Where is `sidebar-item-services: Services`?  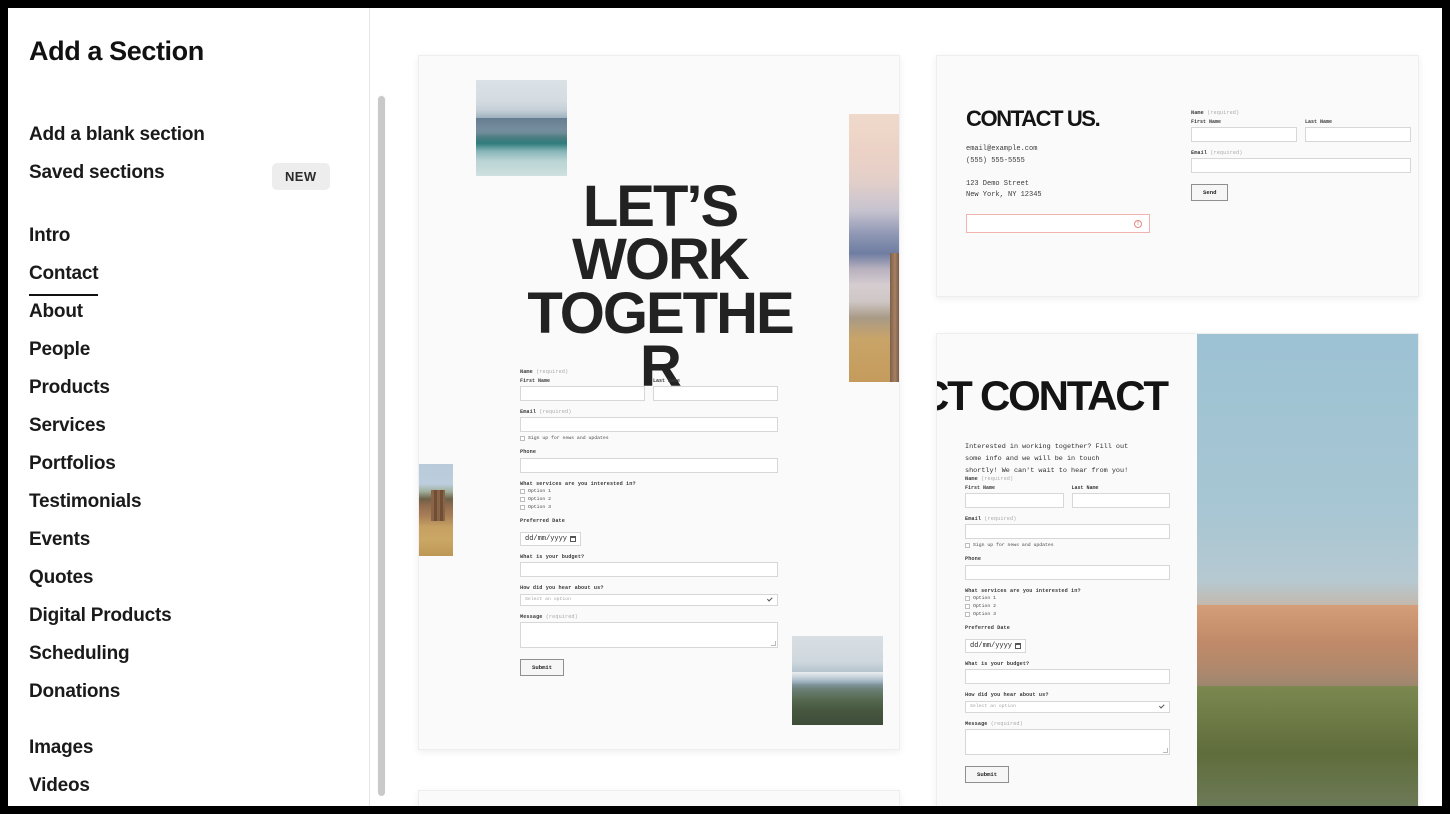 sidebar-item-services: Services is located at coordinates (189, 426).